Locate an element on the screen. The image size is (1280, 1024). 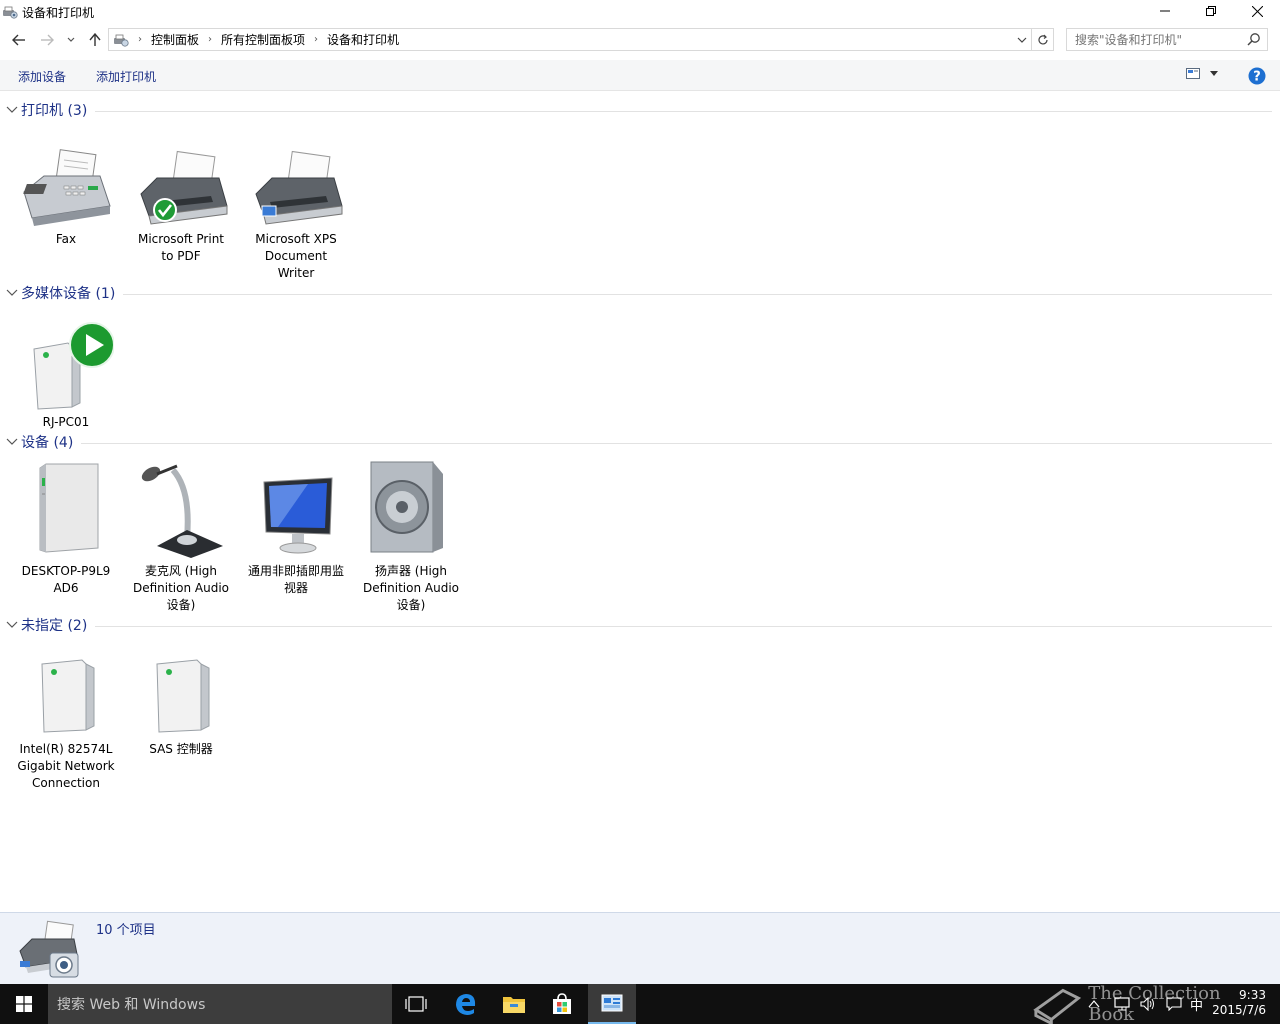
minimize-button is located at coordinates (1165, 11).